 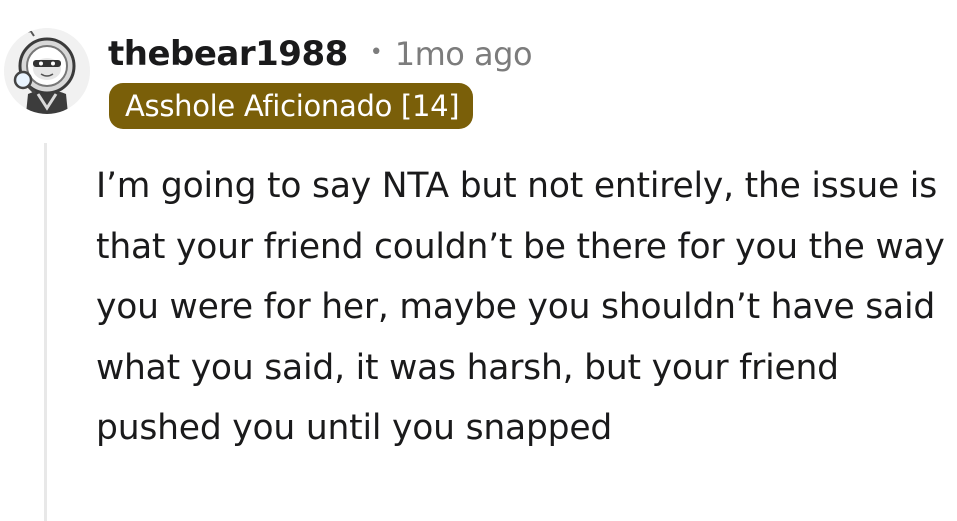 I want to click on thread-line, so click(x=45, y=332).